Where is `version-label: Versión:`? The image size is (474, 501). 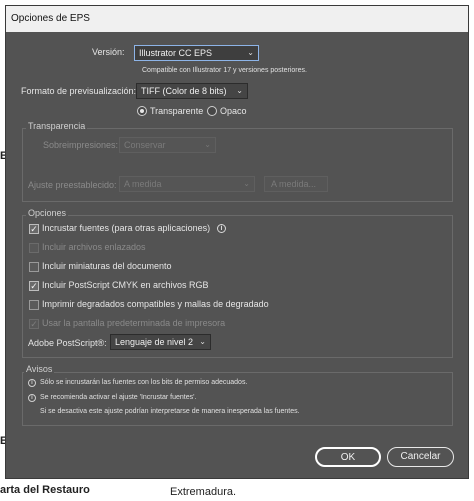
version-label: Versión: is located at coordinates (108, 52).